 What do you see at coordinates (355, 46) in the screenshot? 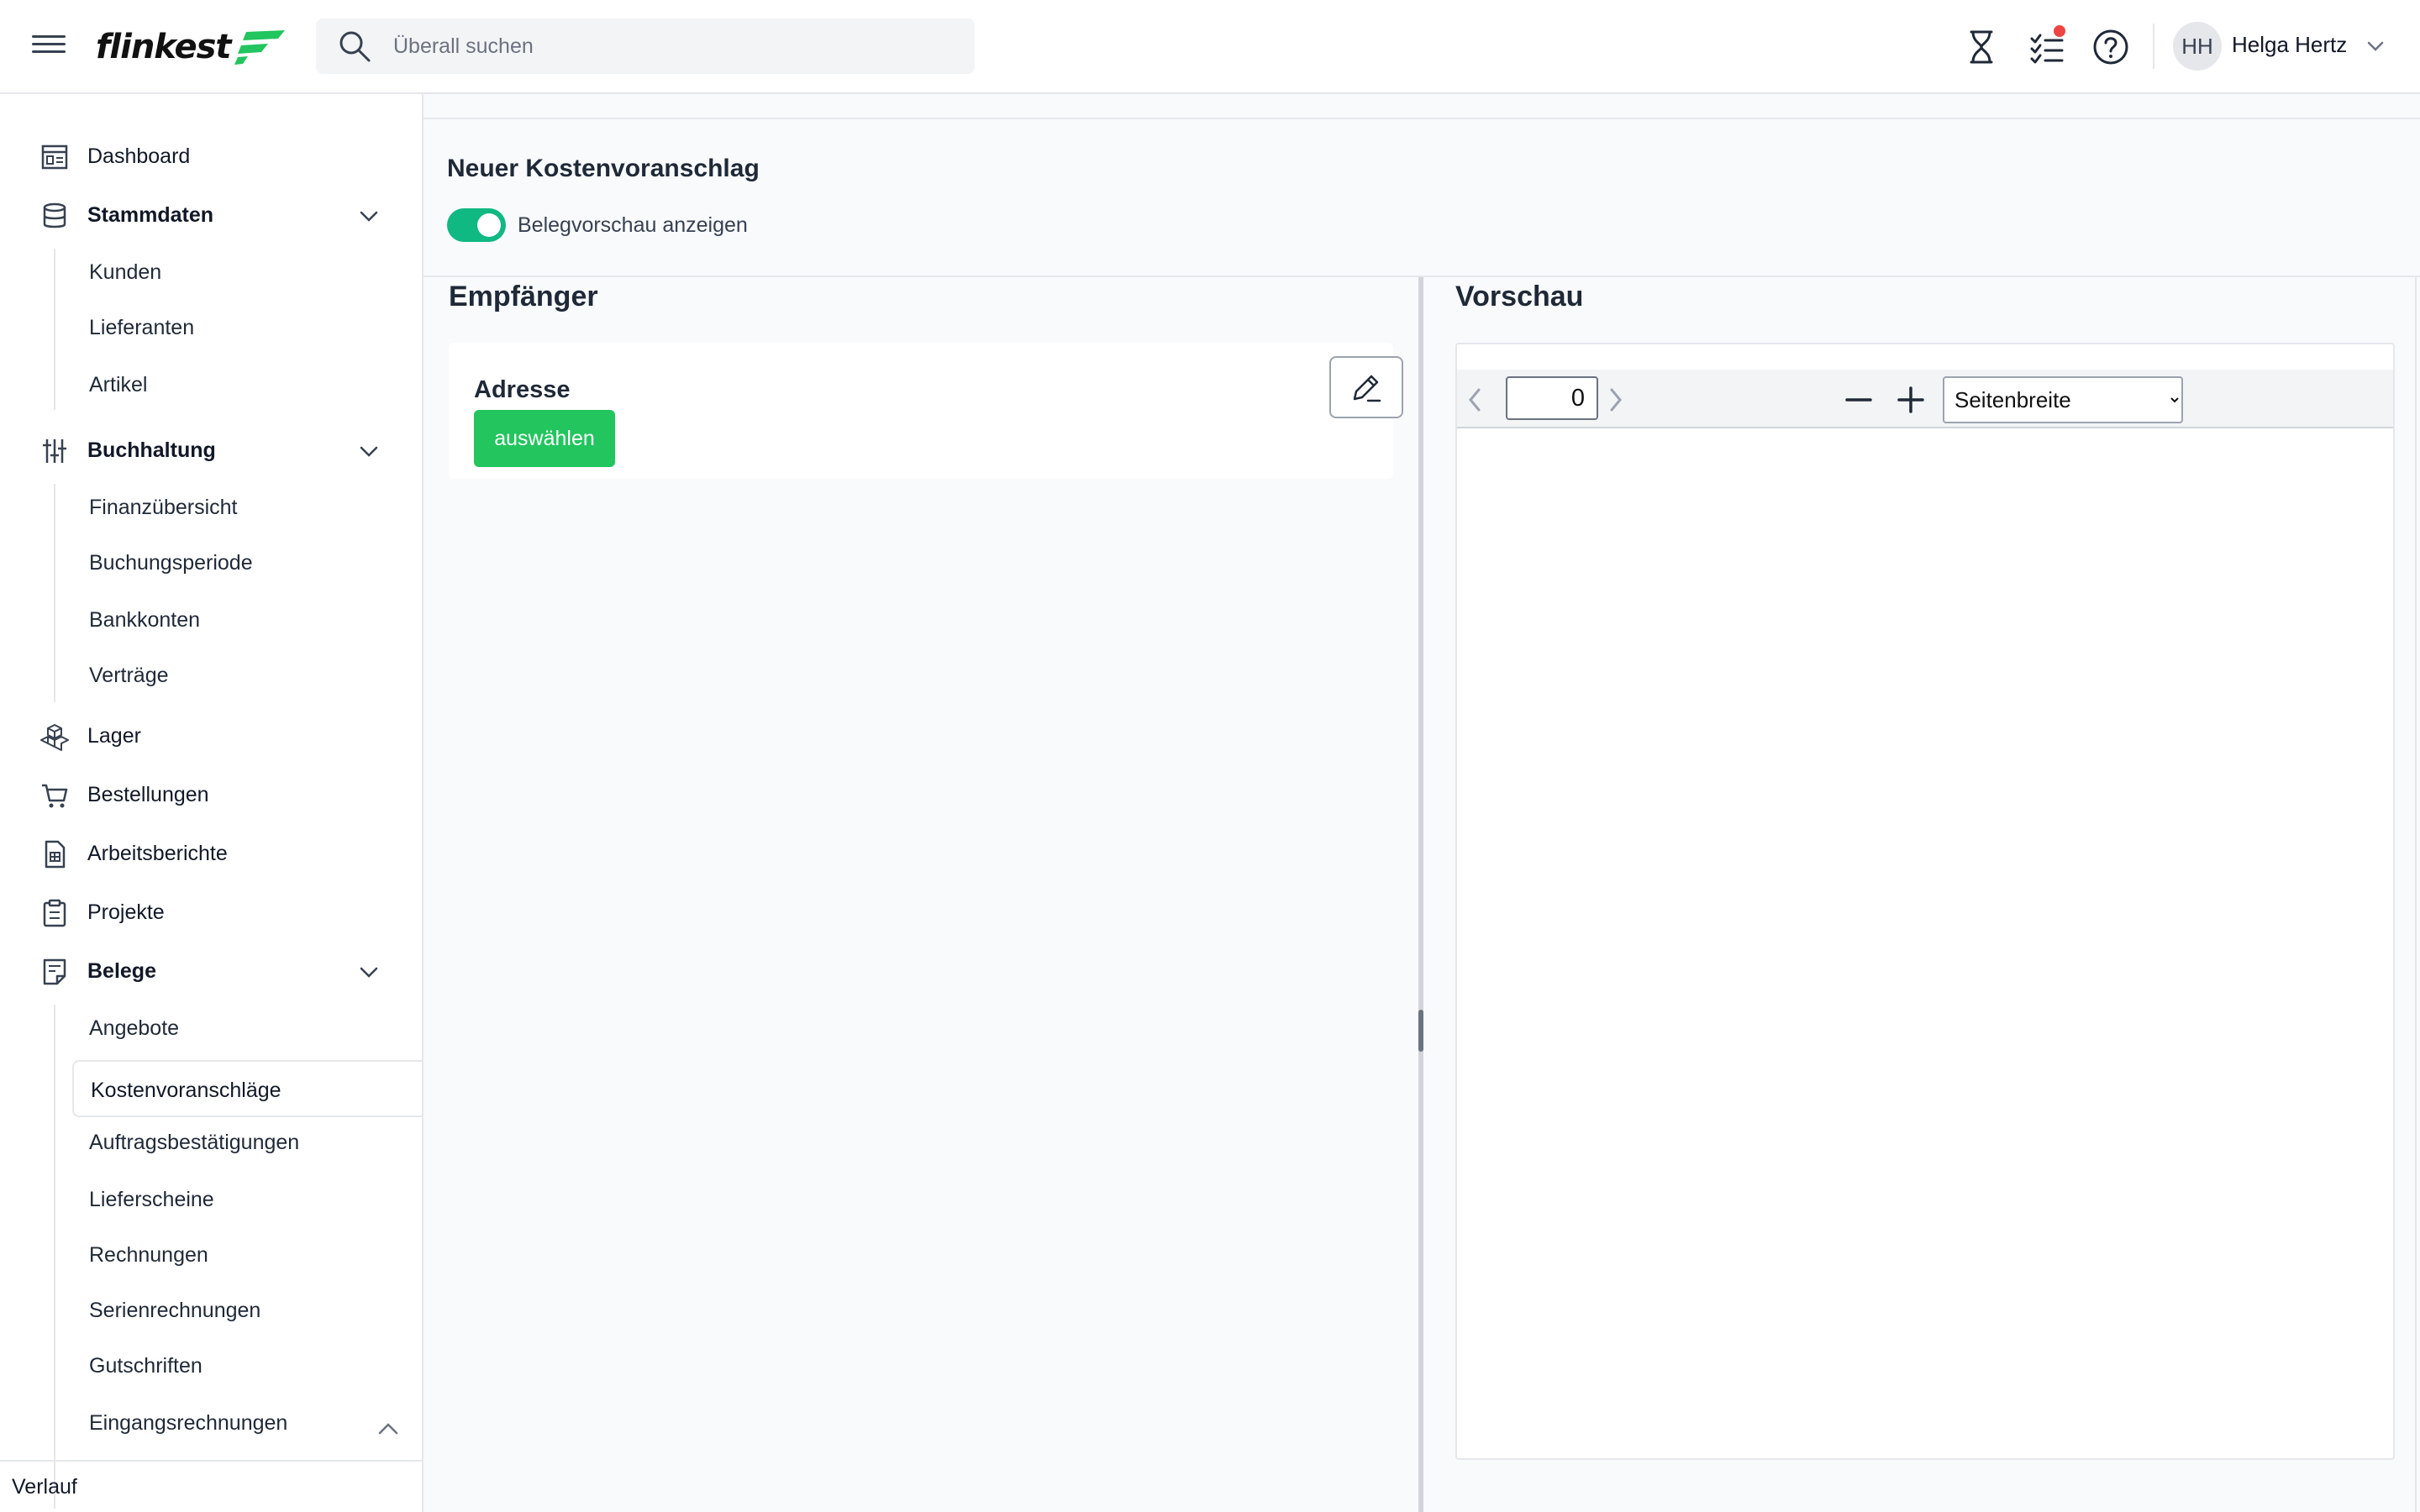
I see `search-icon` at bounding box center [355, 46].